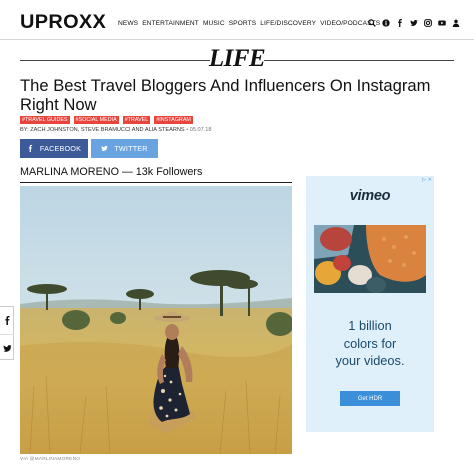 The image size is (474, 474). I want to click on info-icon, so click(386, 23).